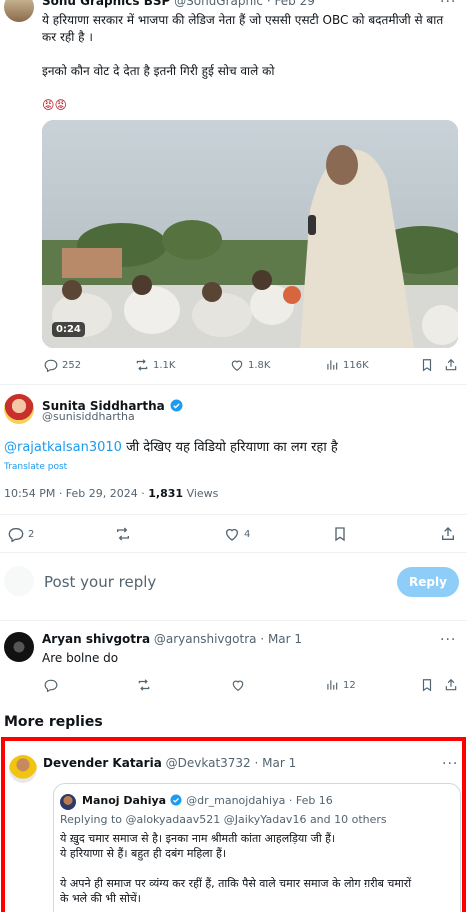 This screenshot has height=912, width=467. Describe the element at coordinates (106, 4) in the screenshot. I see `author-name: Sonu Graphics BSP` at that location.